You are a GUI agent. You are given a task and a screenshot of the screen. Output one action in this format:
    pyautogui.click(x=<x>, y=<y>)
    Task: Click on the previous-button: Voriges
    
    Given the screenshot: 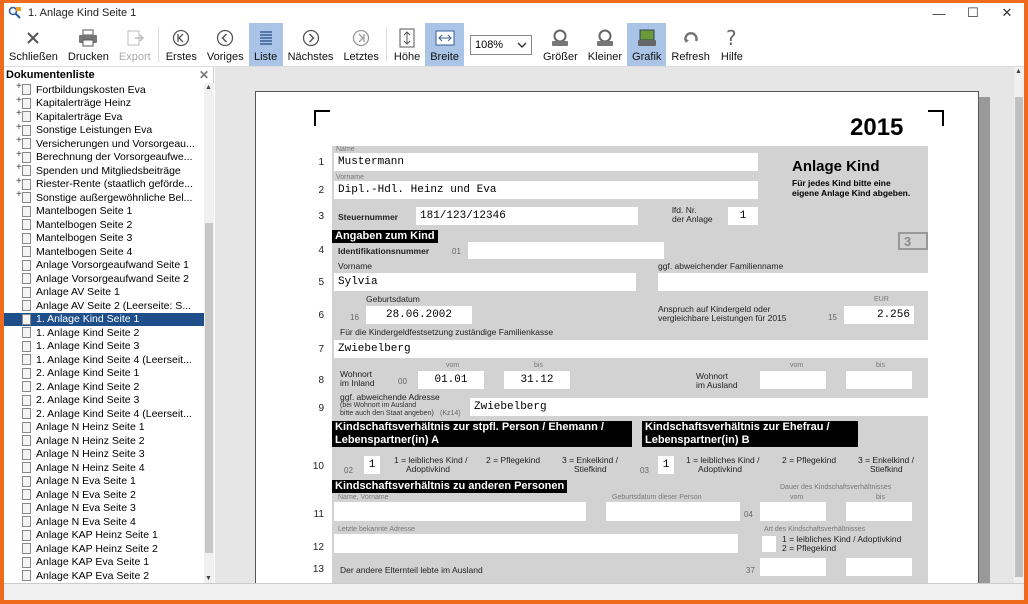 What is the action you would take?
    pyautogui.click(x=225, y=44)
    